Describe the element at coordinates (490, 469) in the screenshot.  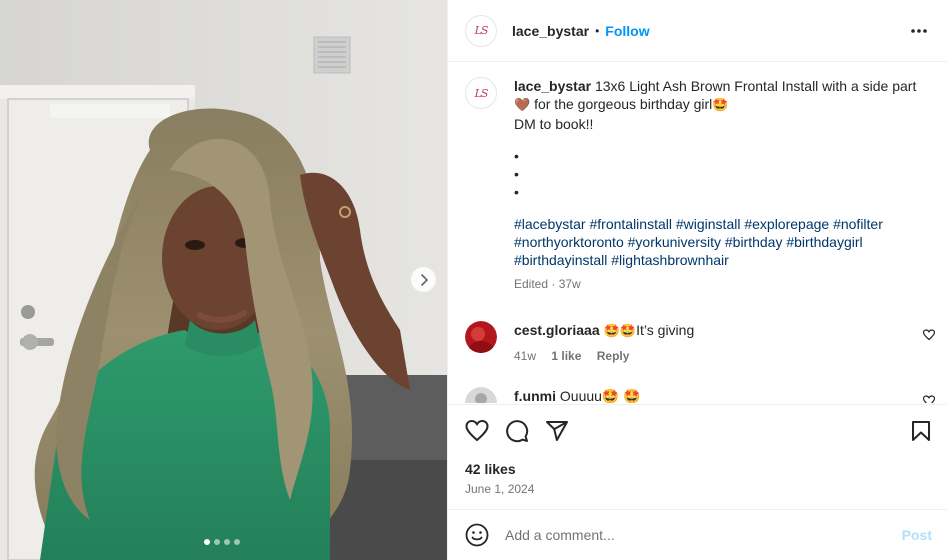
I see `likes-count: 42 likes` at that location.